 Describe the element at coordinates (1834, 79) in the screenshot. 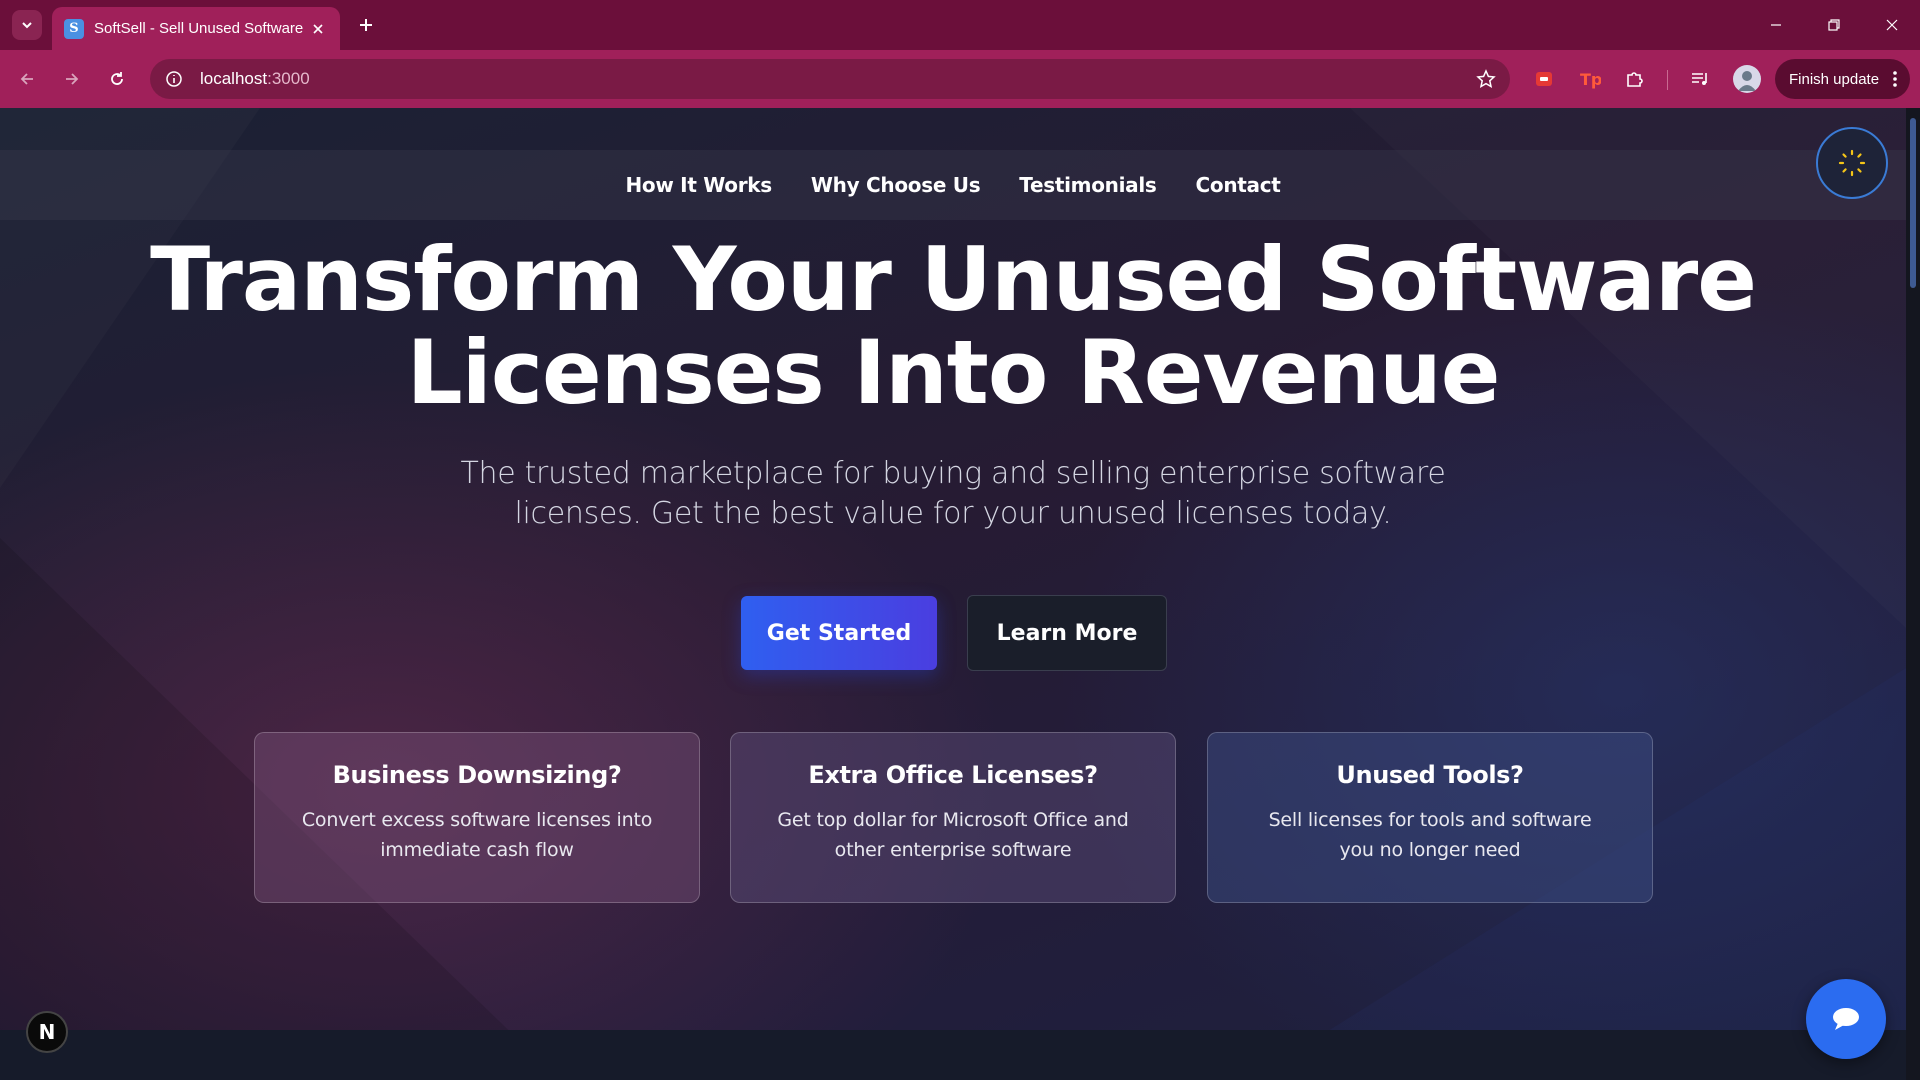

I see `finish-update-label: Finish update` at that location.